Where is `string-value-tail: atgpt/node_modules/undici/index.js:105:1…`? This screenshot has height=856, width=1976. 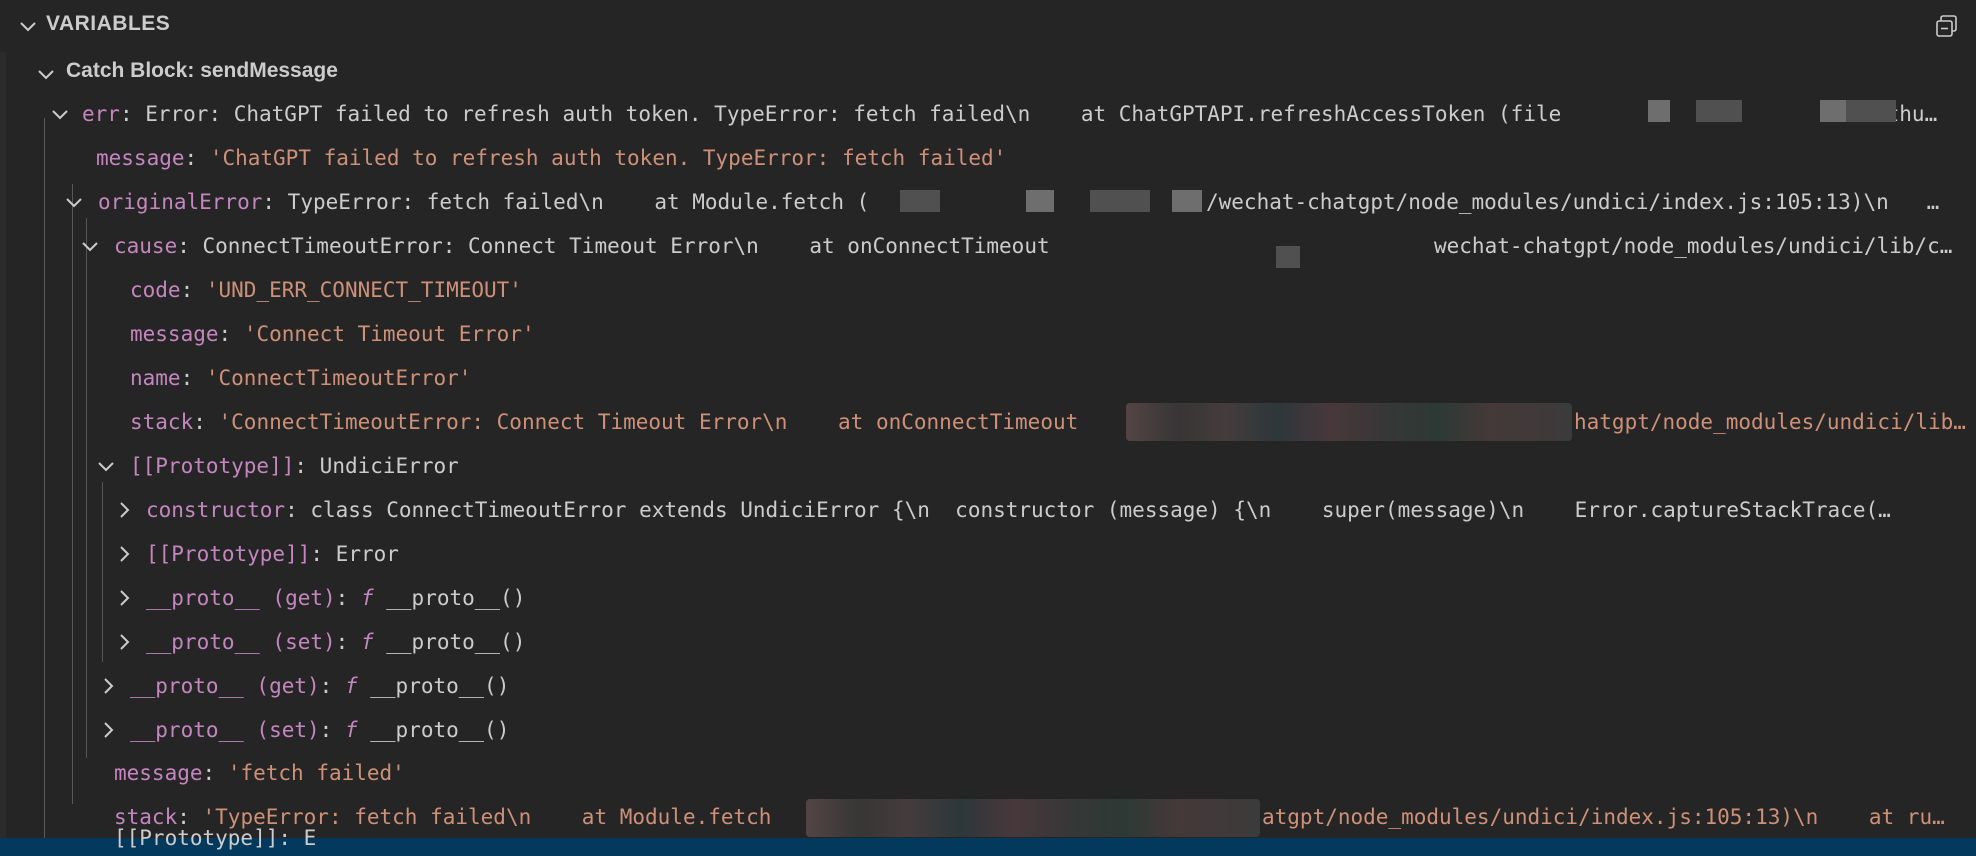 string-value-tail: atgpt/node_modules/undici/index.js:105:1… is located at coordinates (1603, 817).